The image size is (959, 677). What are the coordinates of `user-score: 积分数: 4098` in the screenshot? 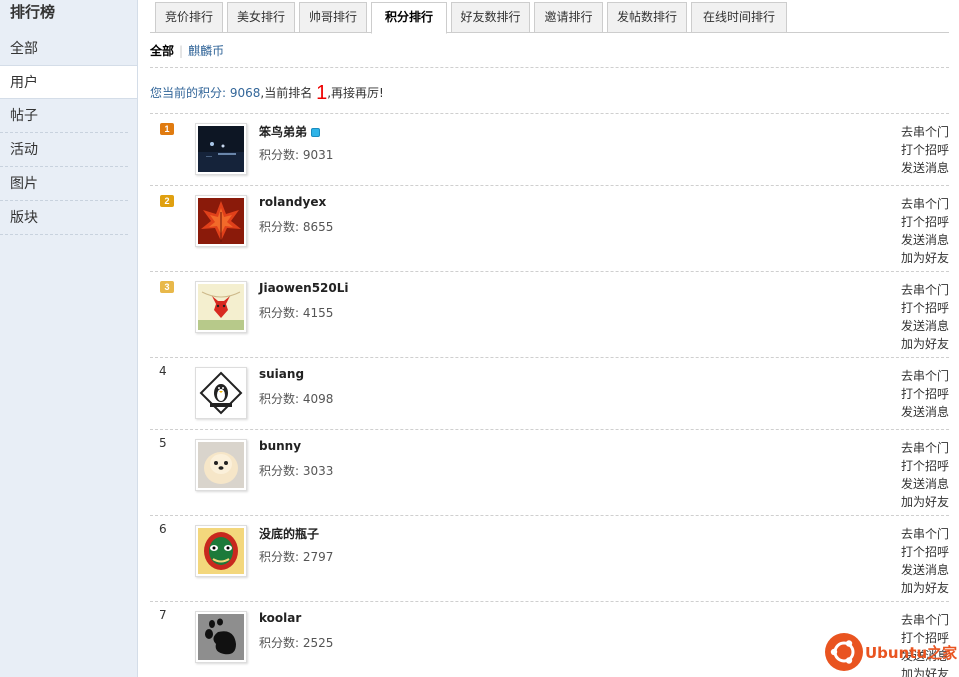 It's located at (296, 399).